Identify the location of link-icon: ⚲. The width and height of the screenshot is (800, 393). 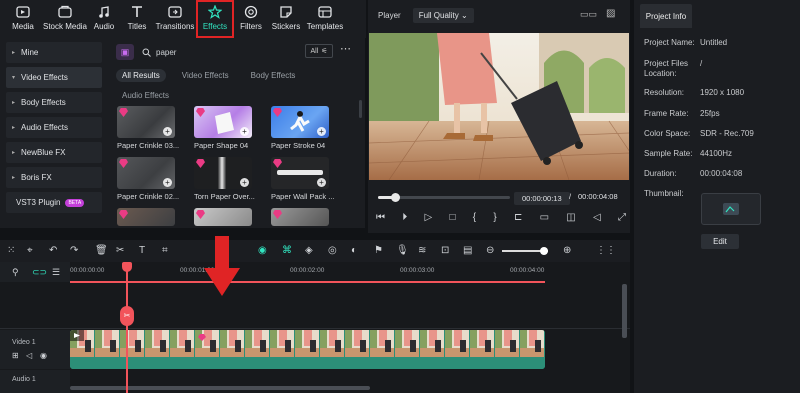
(15, 272).